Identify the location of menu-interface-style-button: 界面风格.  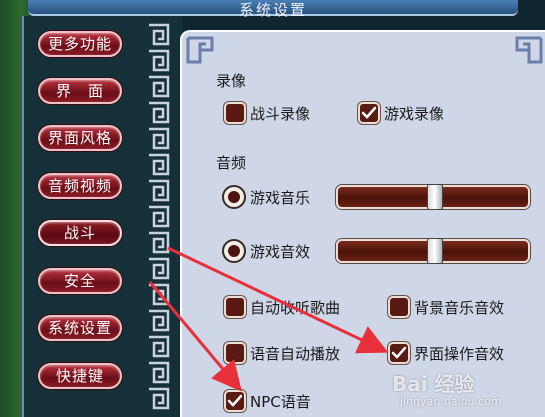
(80, 138).